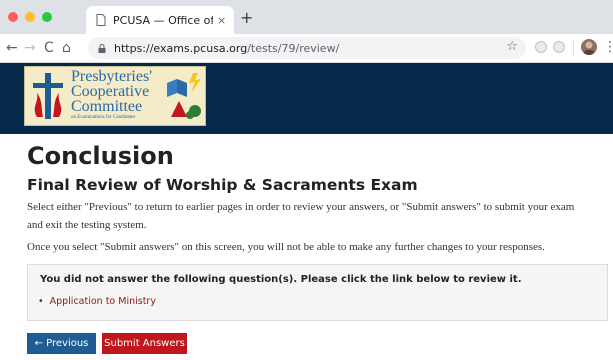  What do you see at coordinates (13, 17) in the screenshot?
I see `close-window-button` at bounding box center [13, 17].